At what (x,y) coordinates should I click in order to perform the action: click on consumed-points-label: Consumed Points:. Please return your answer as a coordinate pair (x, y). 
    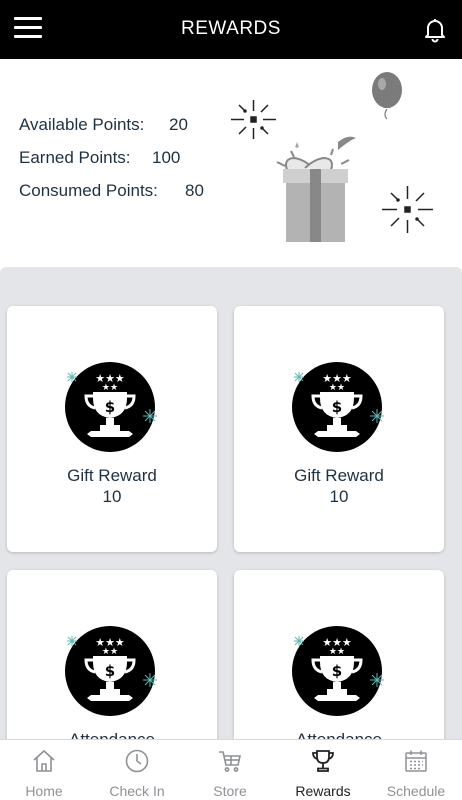
    Looking at the image, I should click on (88, 190).